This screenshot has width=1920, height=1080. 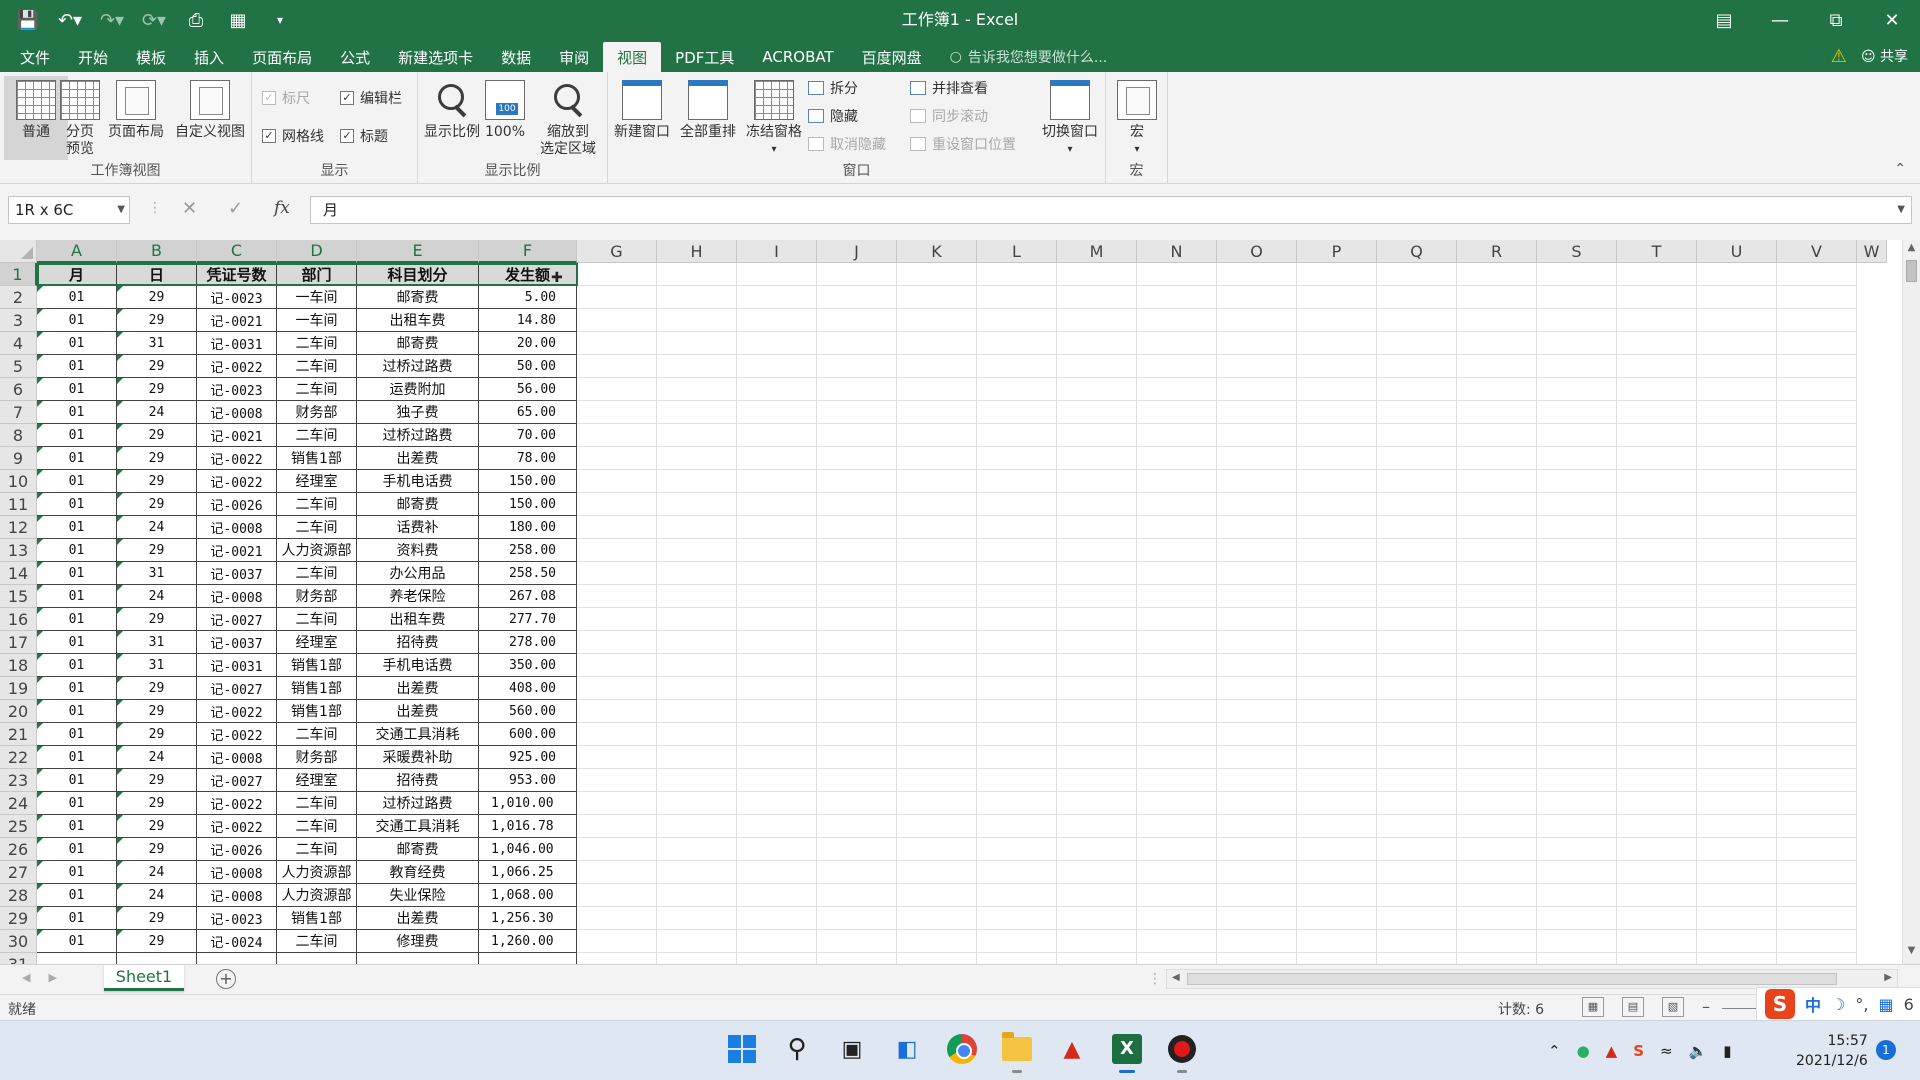 I want to click on data-cell: 记-0037, so click(x=237, y=642).